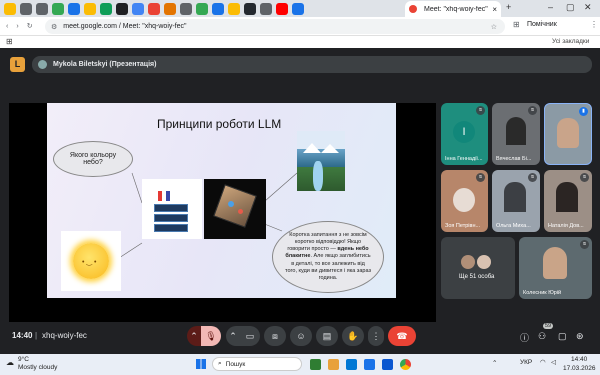 This screenshot has width=600, height=375. What do you see at coordinates (548, 326) in the screenshot?
I see `participants-badge: 59` at bounding box center [548, 326].